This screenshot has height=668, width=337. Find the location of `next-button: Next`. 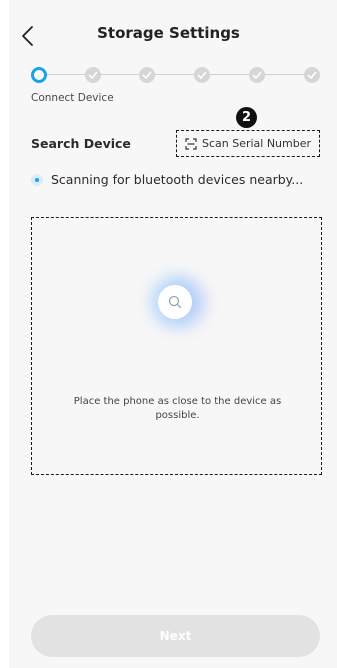

next-button: Next is located at coordinates (175, 636).